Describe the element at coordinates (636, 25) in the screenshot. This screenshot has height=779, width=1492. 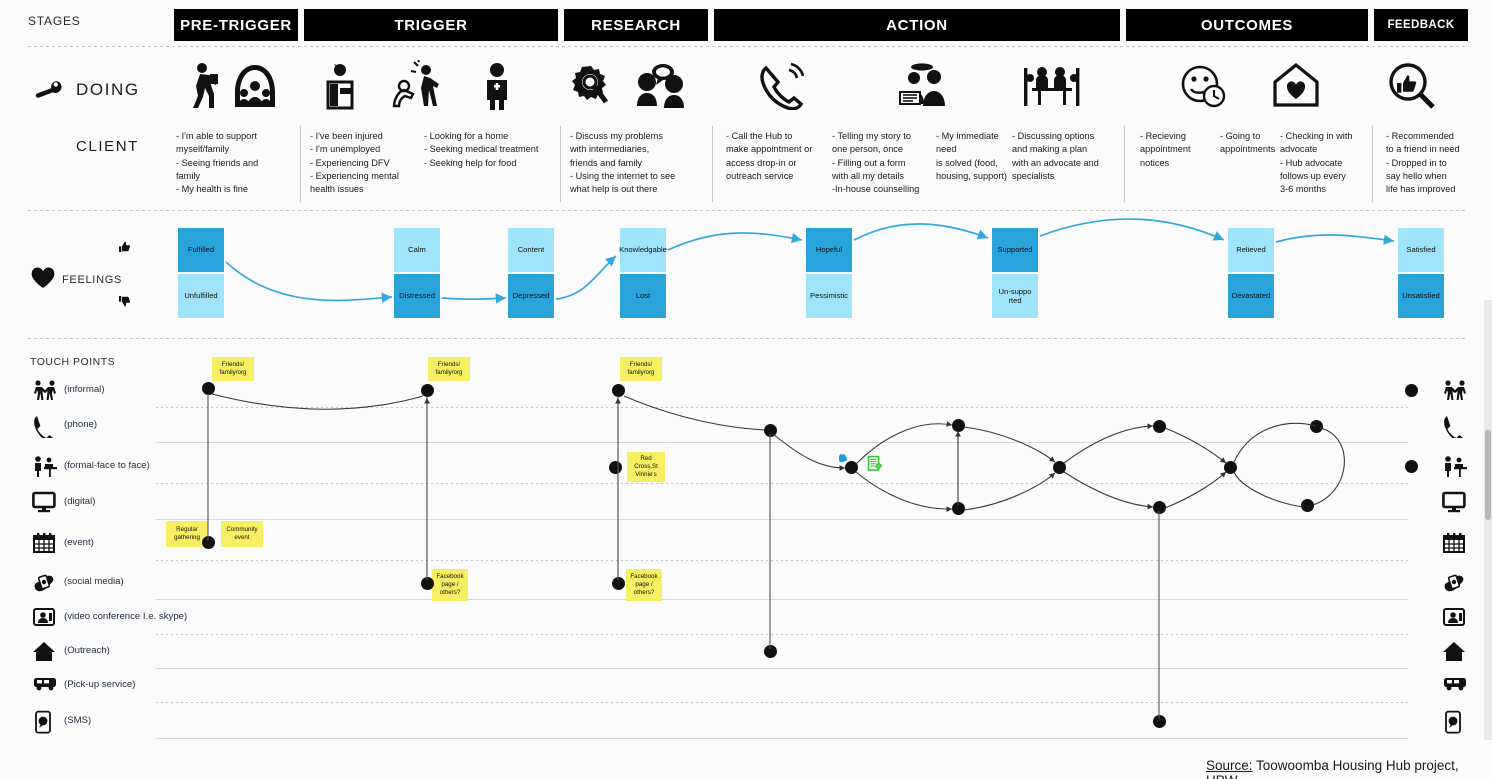
I see `stage-bar-research: RESEARCH` at that location.